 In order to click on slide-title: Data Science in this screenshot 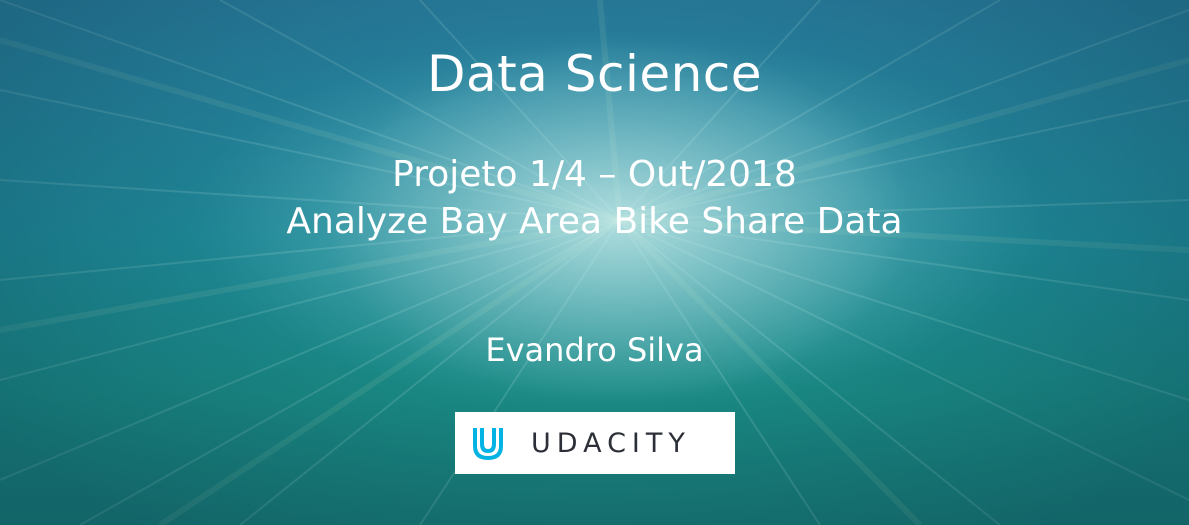, I will do `click(594, 74)`.